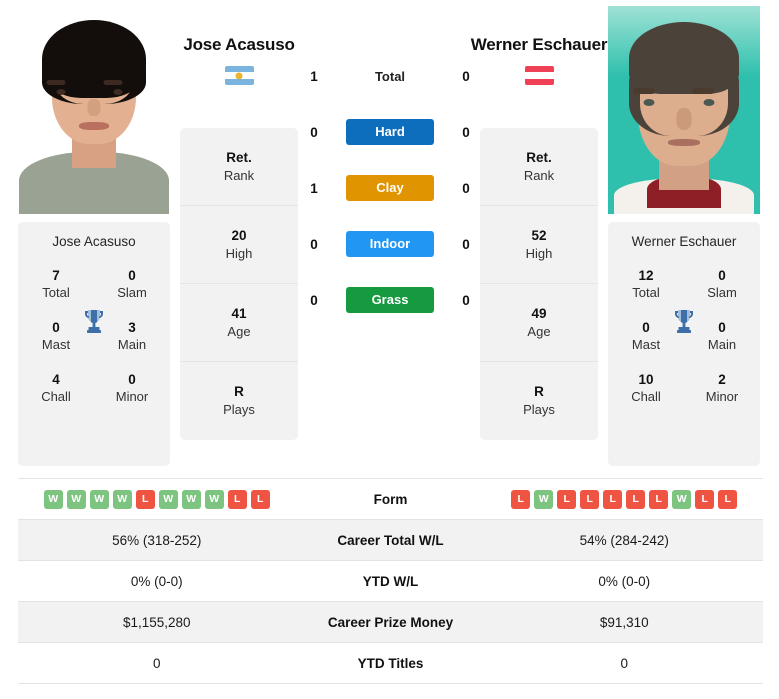  What do you see at coordinates (239, 323) in the screenshot?
I see `rank-row-age: 41 Age` at bounding box center [239, 323].